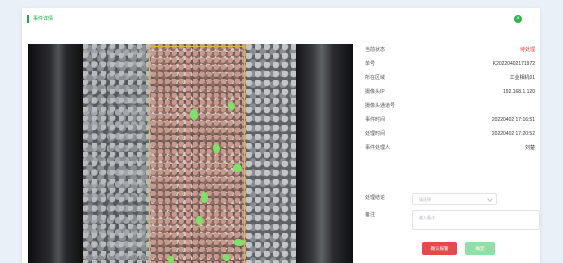 The image size is (563, 263). What do you see at coordinates (519, 92) in the screenshot?
I see `detail-value: 192.168.1.120` at bounding box center [519, 92].